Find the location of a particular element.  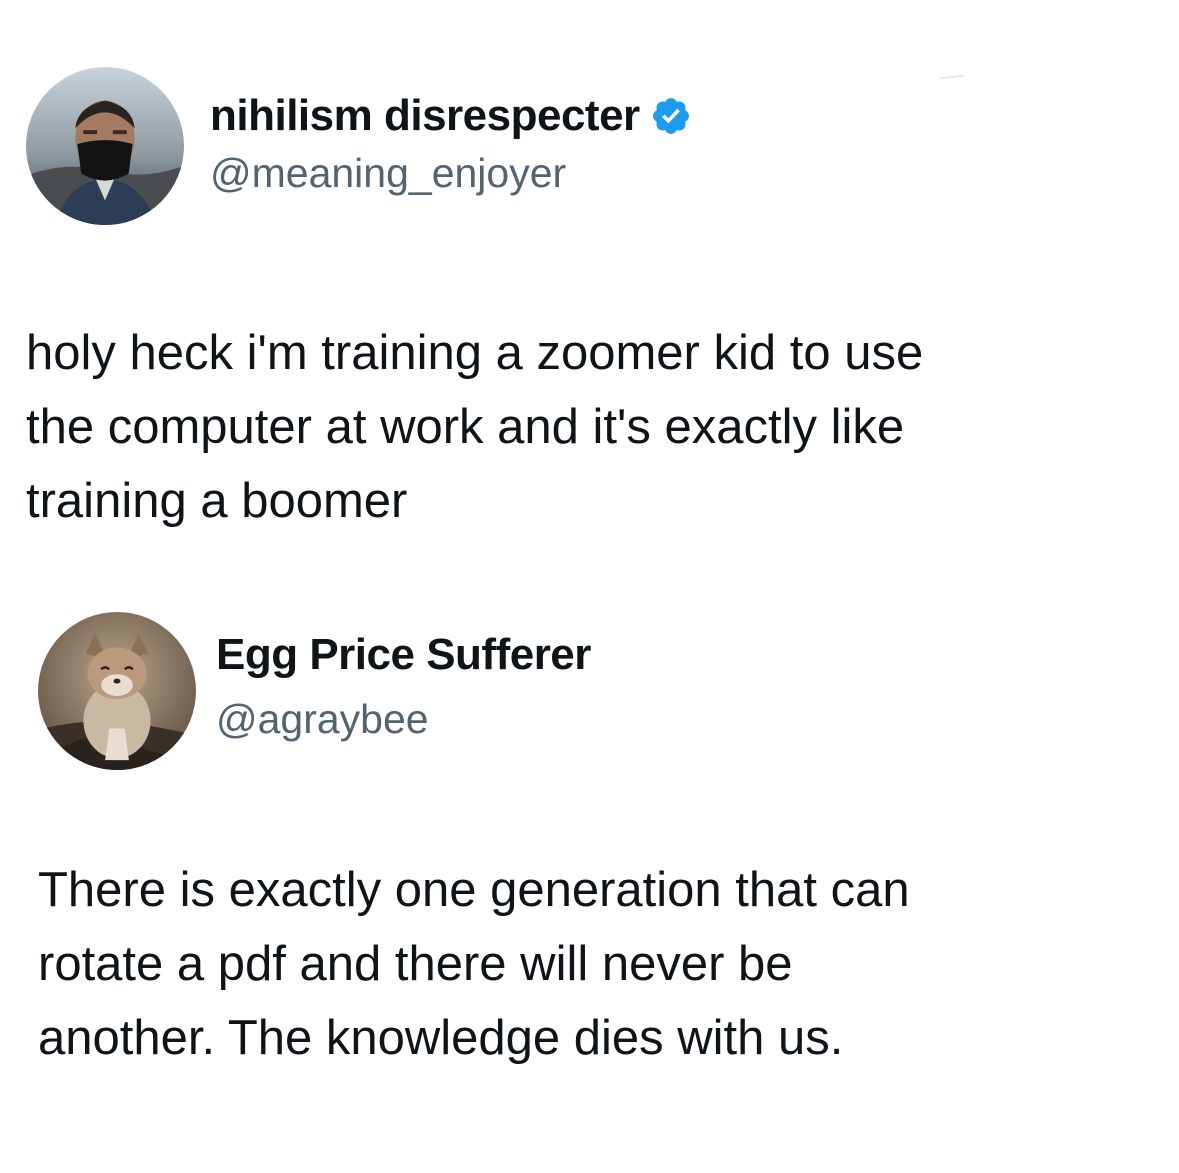

user-handle: @agraybee is located at coordinates (322, 719).